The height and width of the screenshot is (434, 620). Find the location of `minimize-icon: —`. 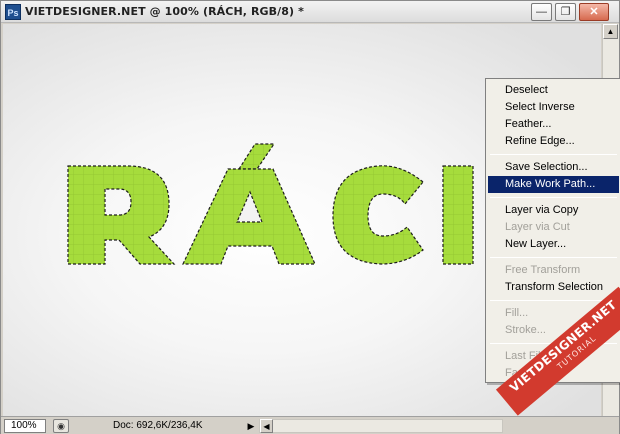

minimize-icon: — is located at coordinates (541, 12).